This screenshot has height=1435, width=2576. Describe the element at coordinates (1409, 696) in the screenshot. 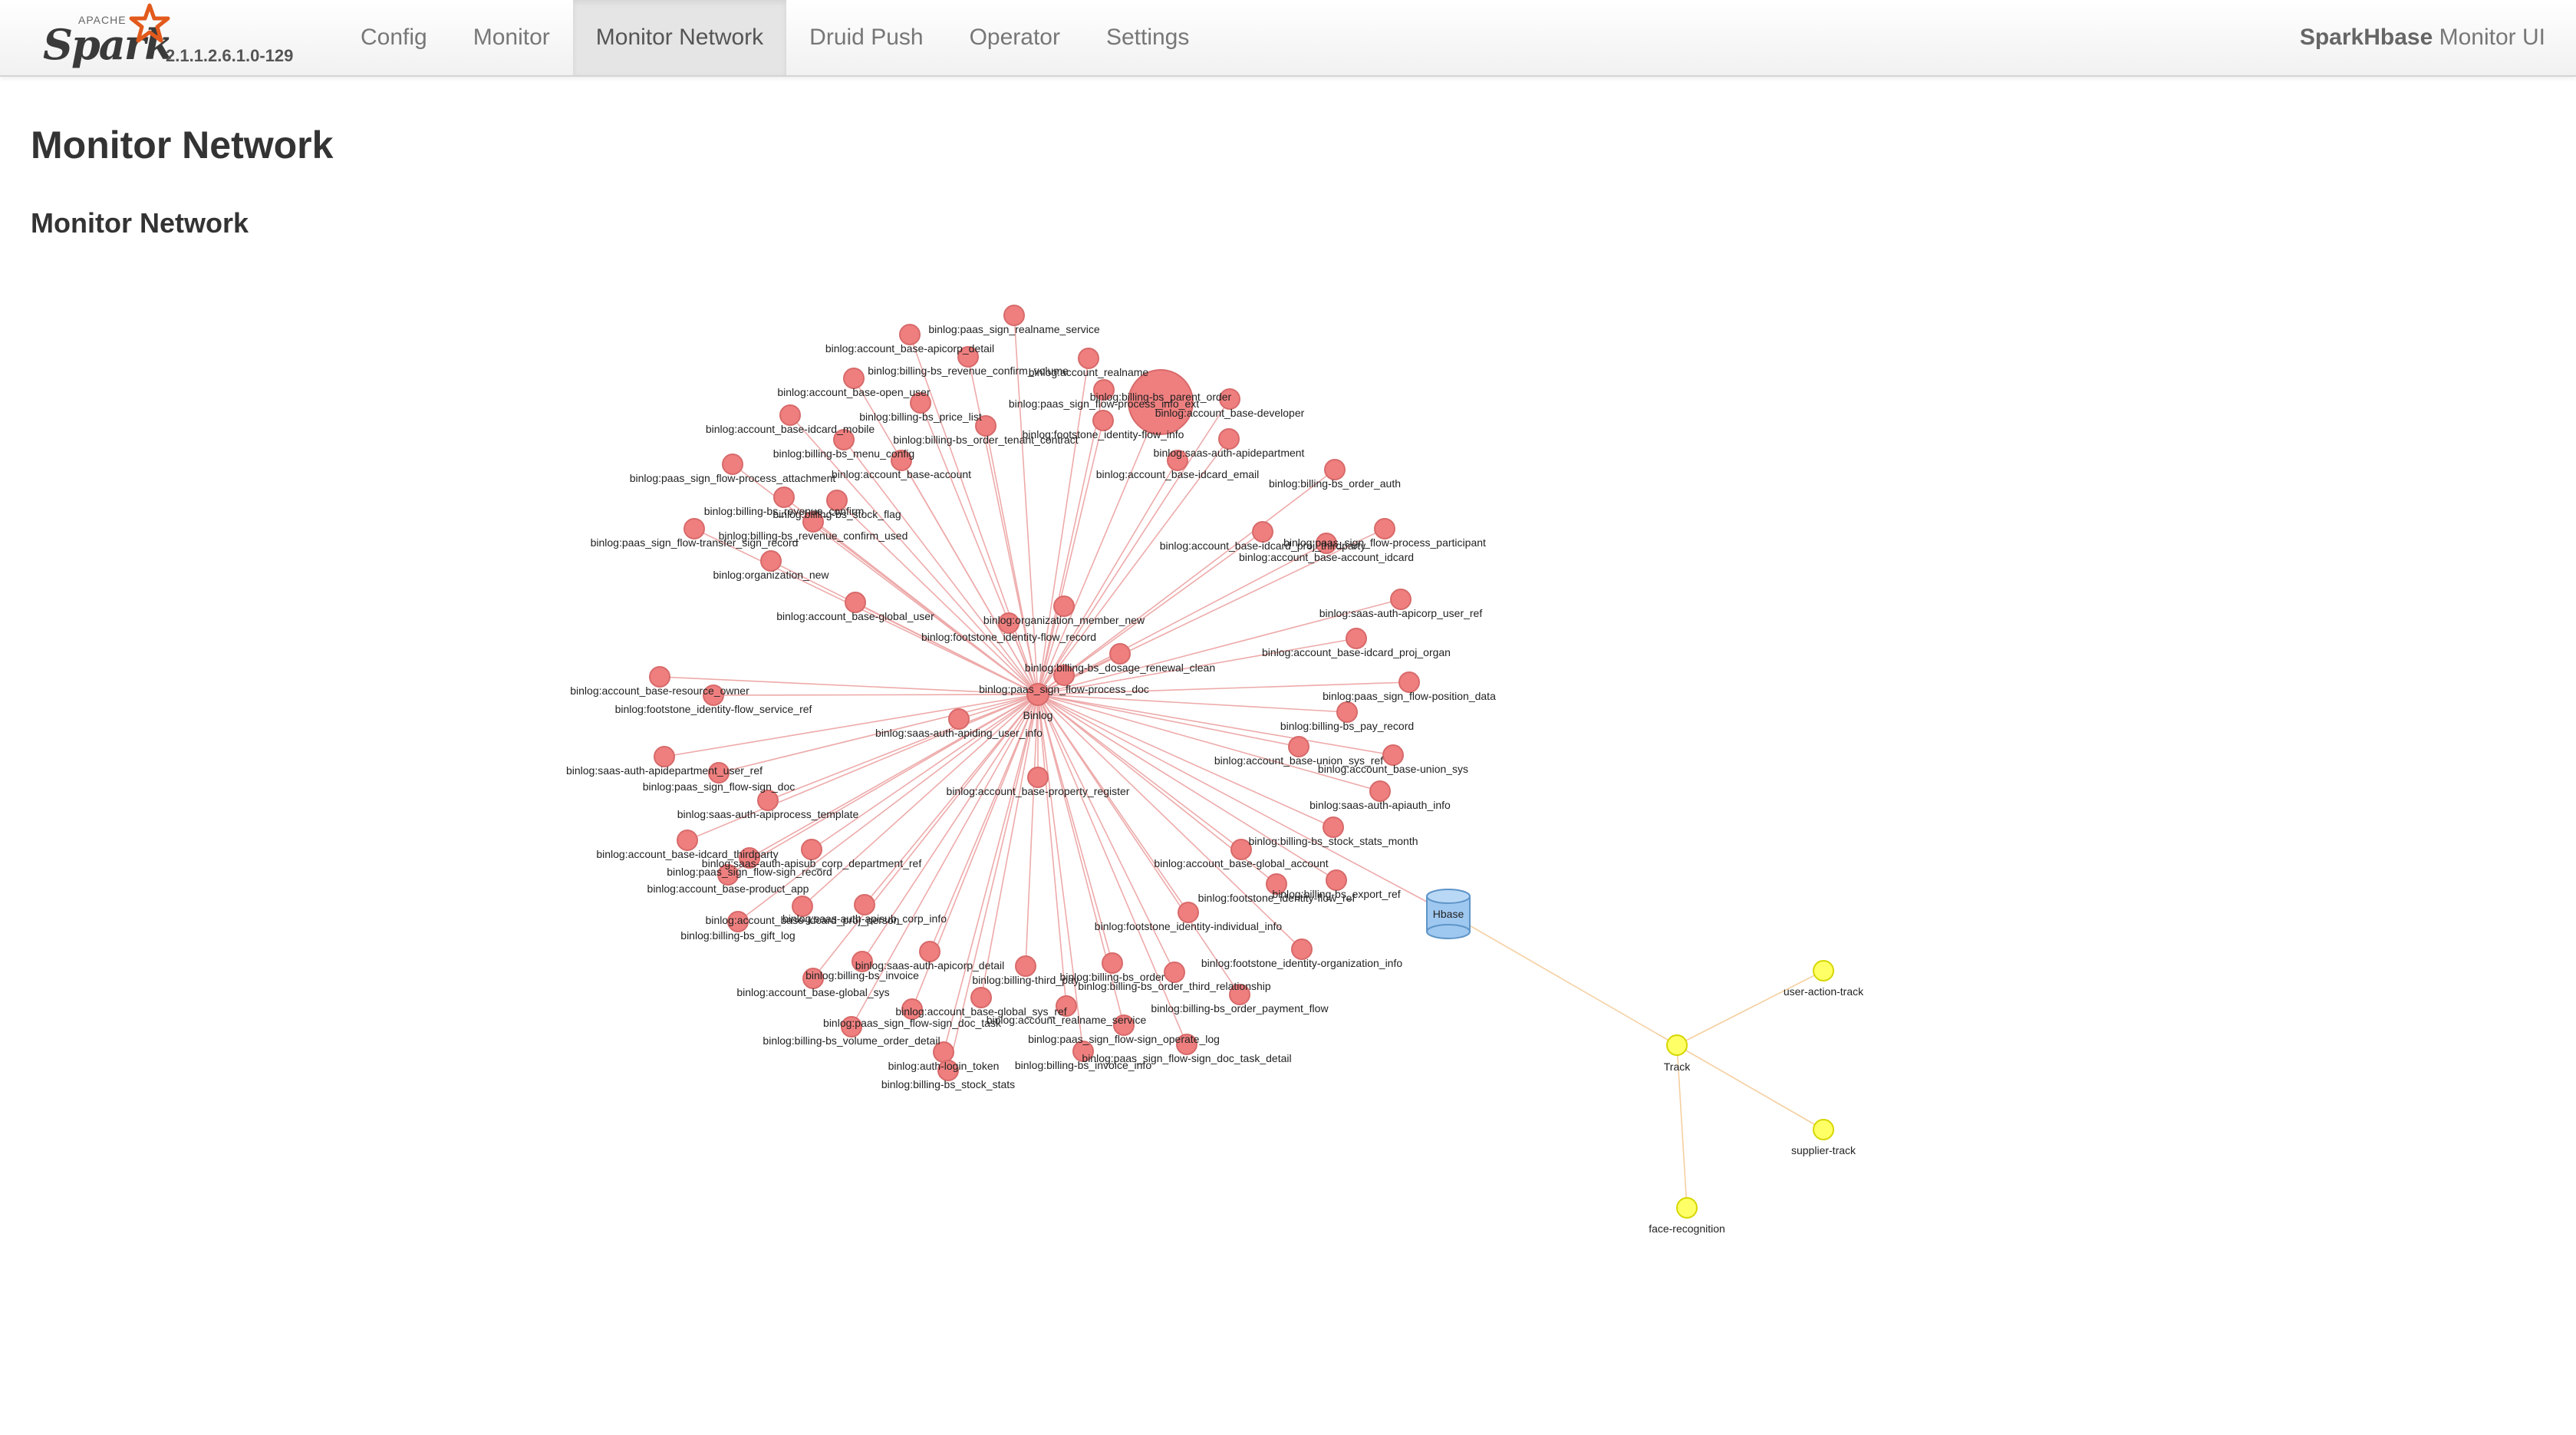

I see `node-label: binlog:paas_sign_flow-position_data` at that location.